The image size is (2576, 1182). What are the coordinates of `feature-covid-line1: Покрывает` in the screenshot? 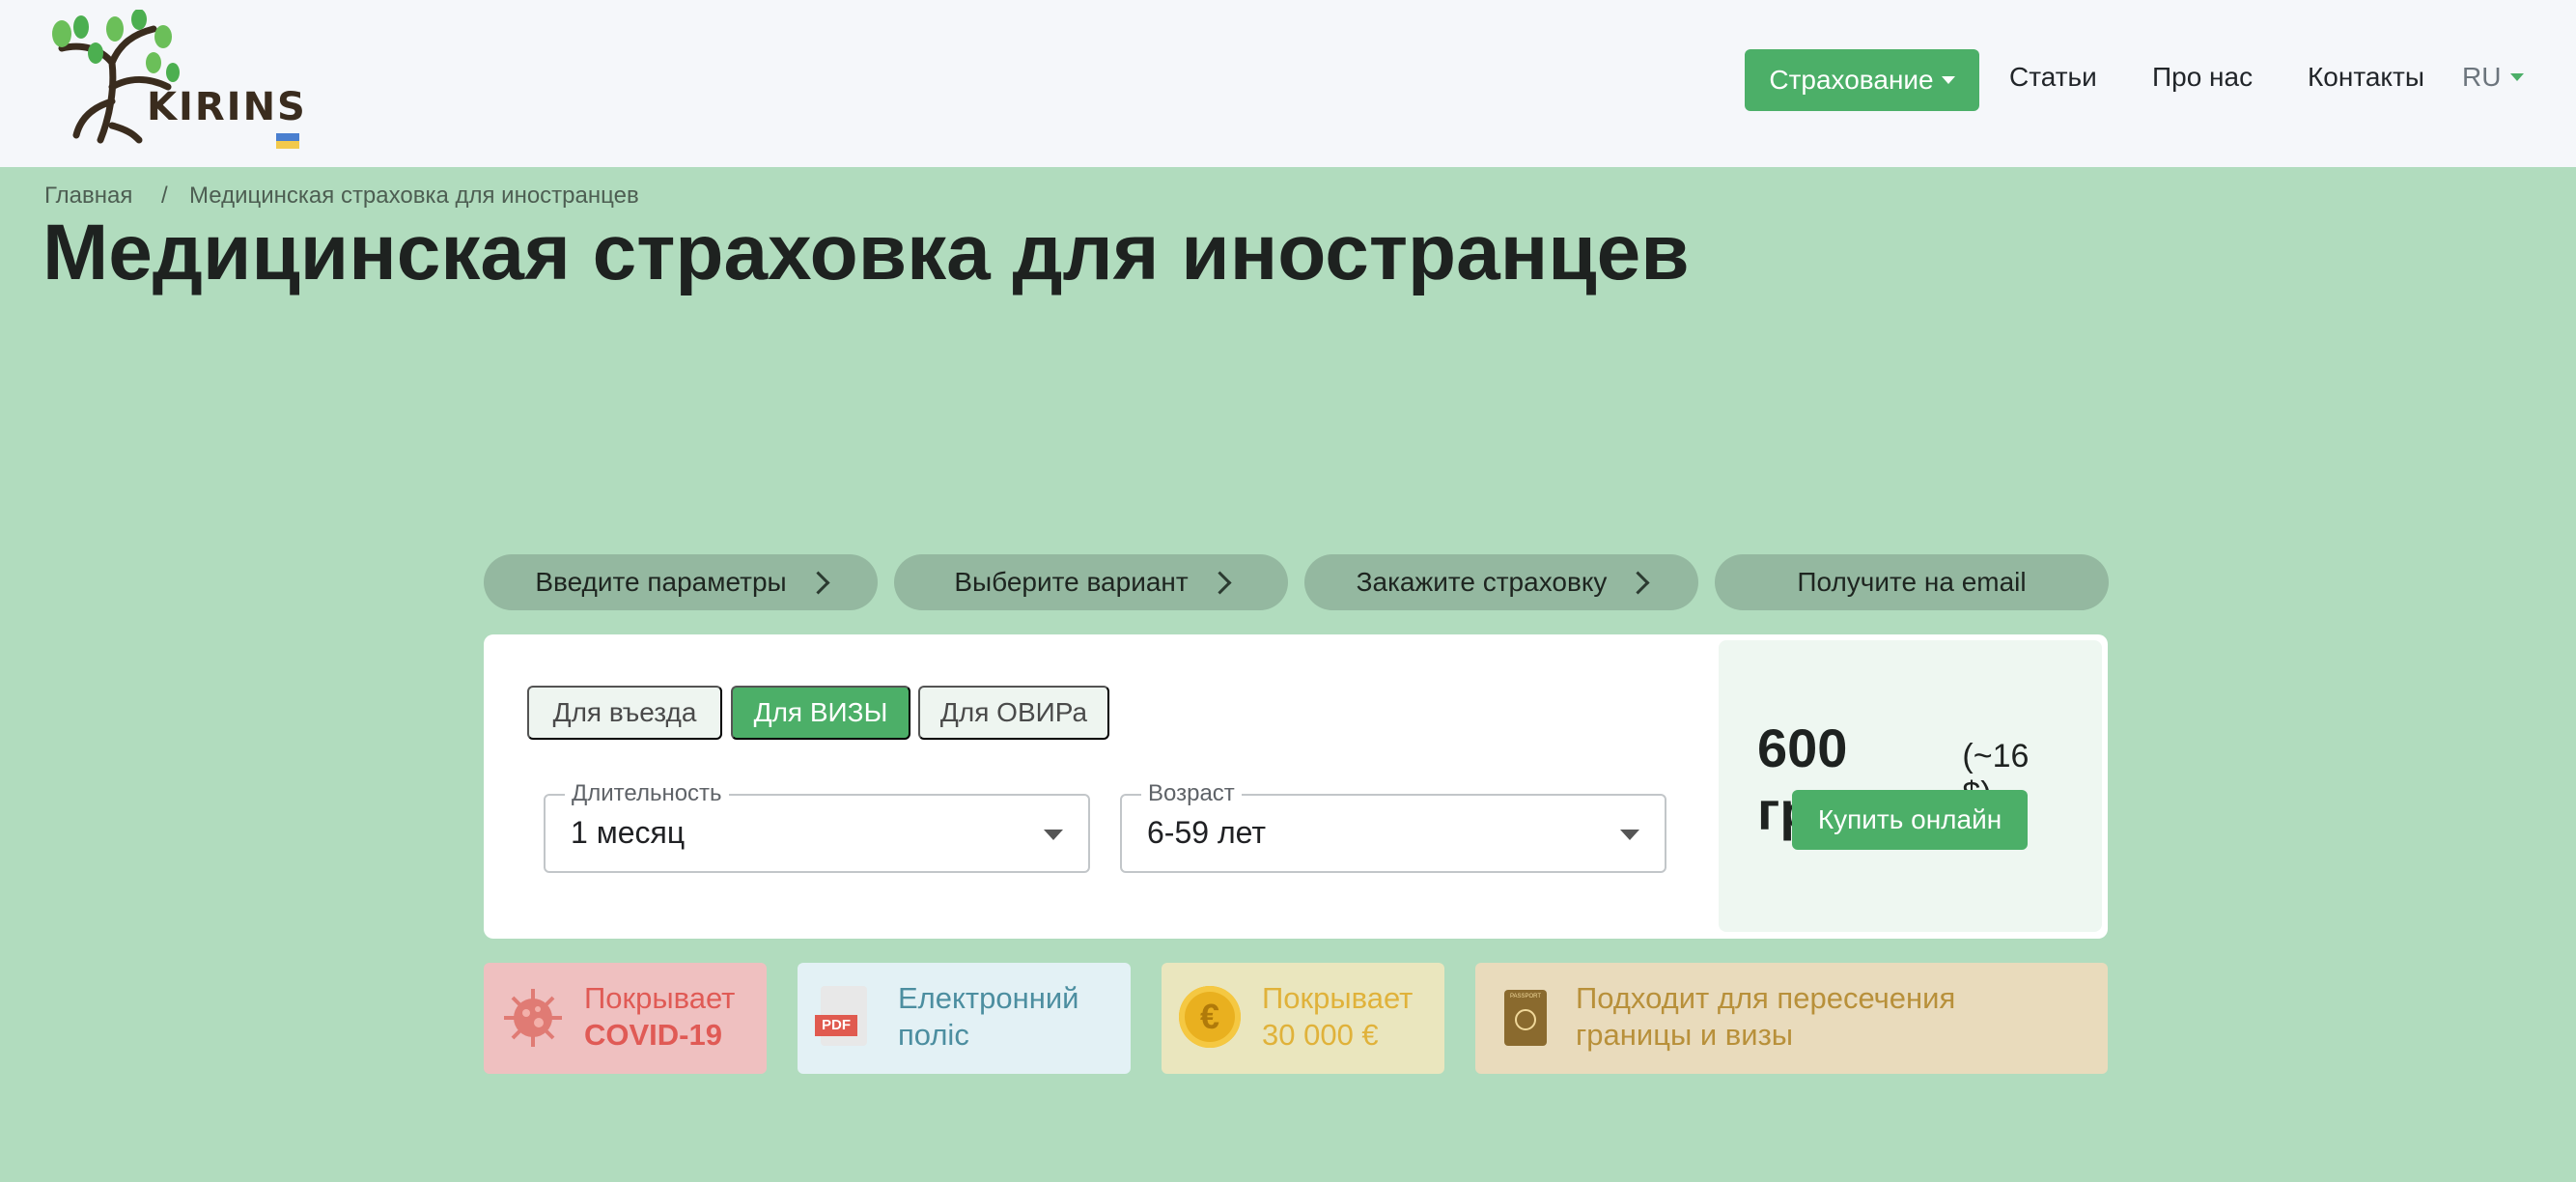 It's located at (660, 998).